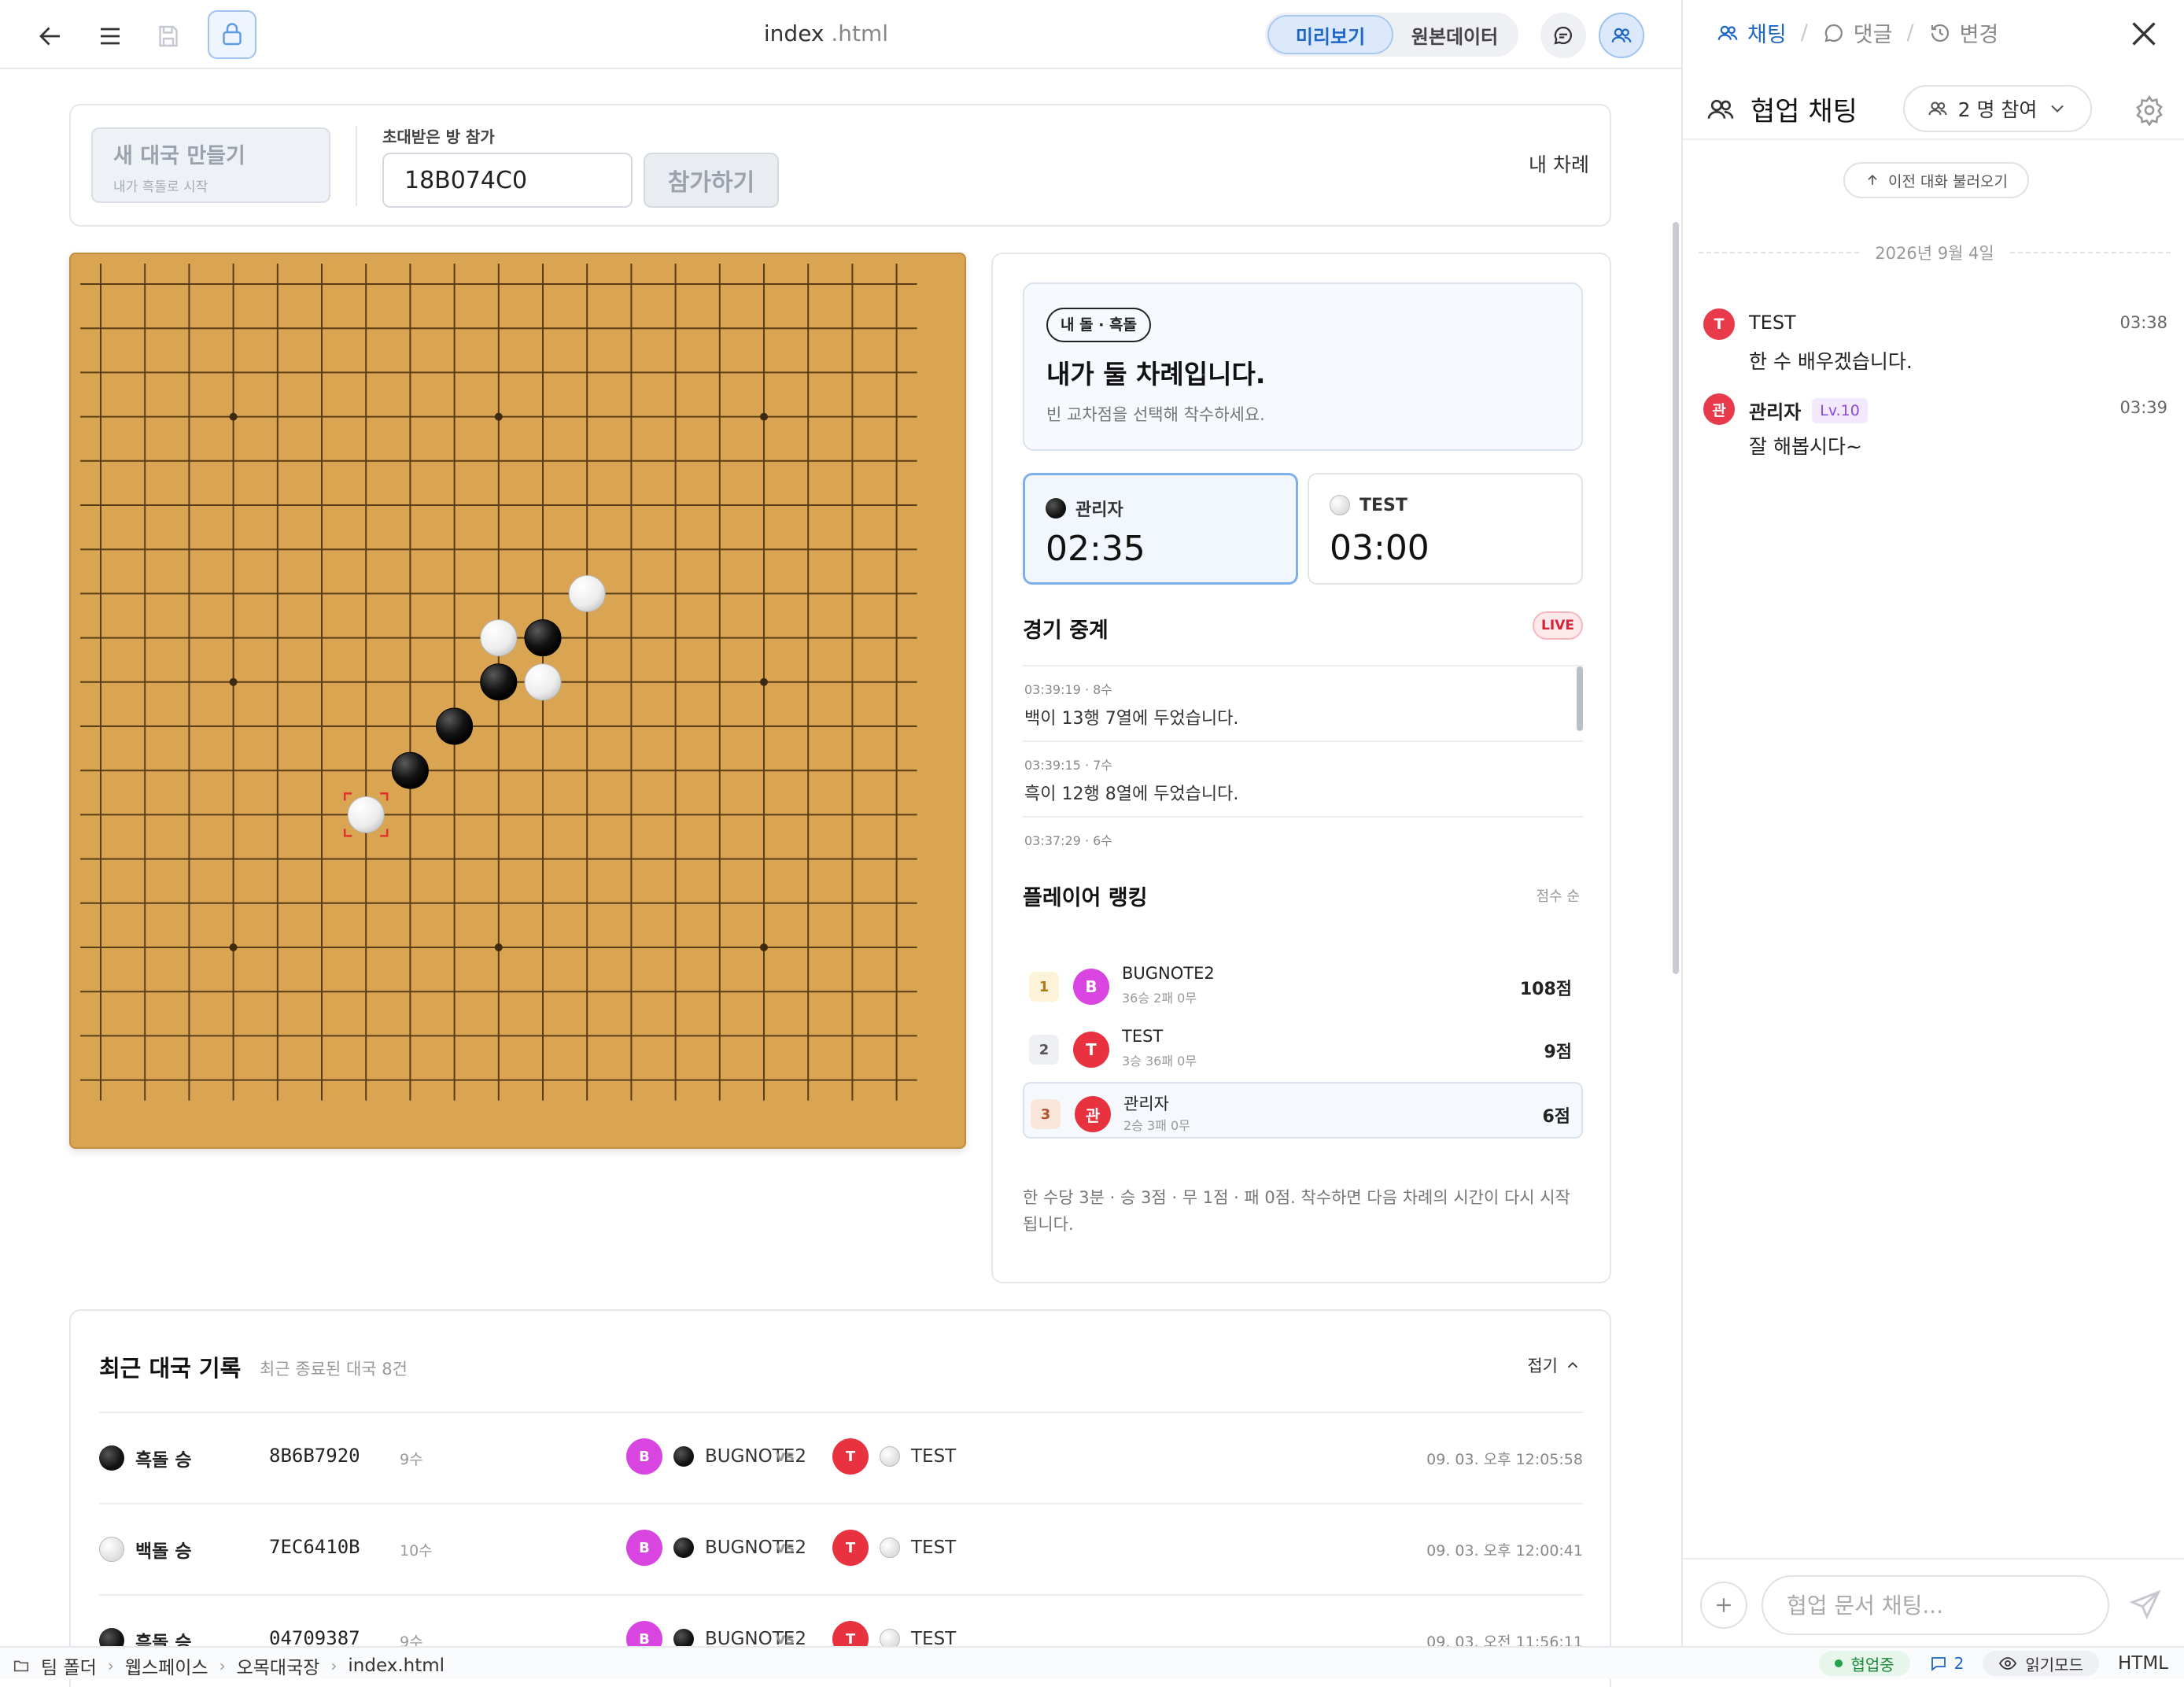  Describe the element at coordinates (1940, 33) in the screenshot. I see `history-icon` at that location.